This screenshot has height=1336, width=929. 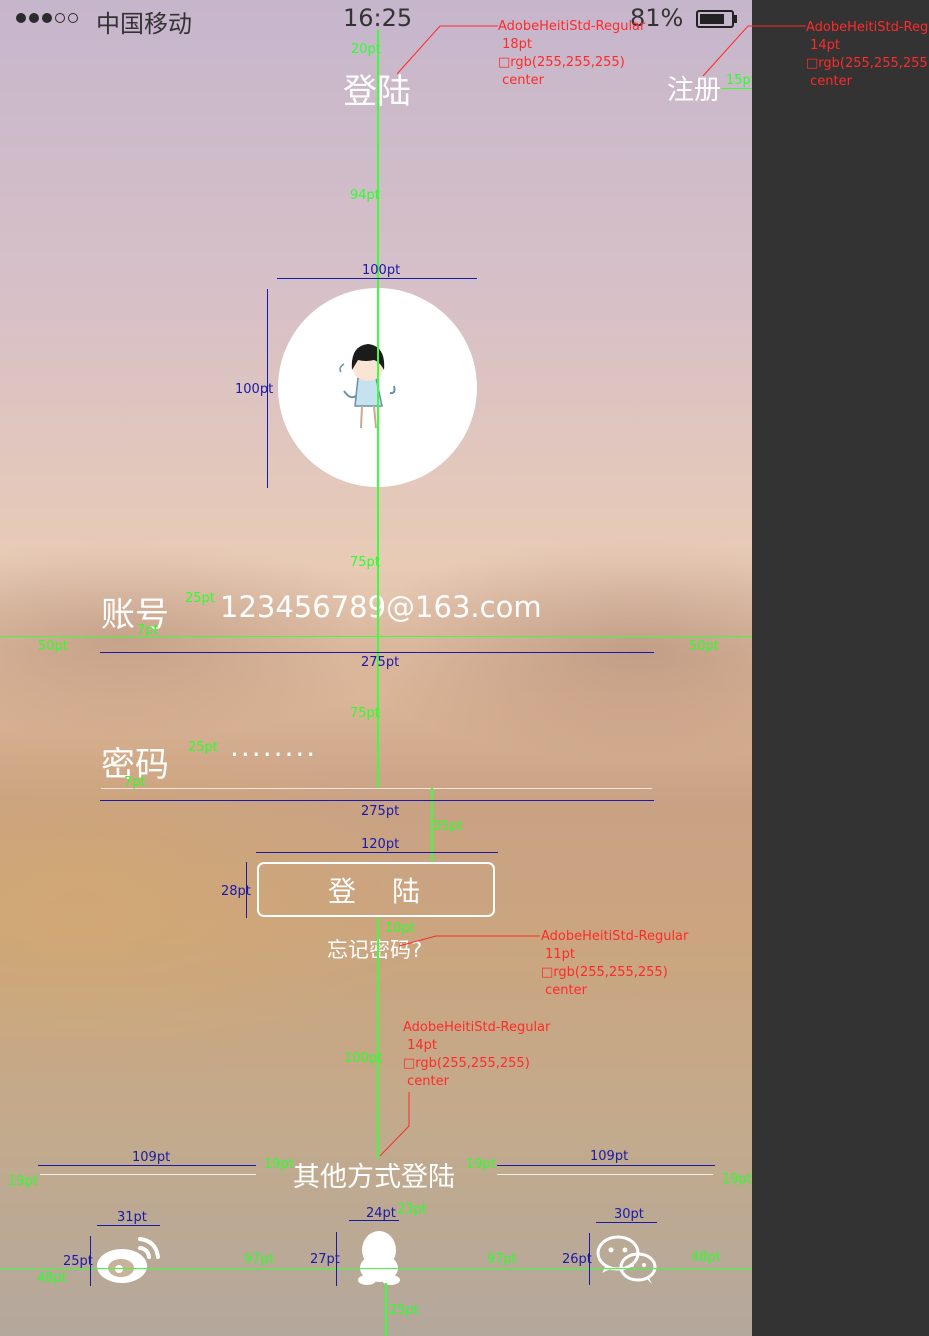 What do you see at coordinates (867, 27) in the screenshot?
I see `spec-font: AdobeHeitiStd-Regu` at bounding box center [867, 27].